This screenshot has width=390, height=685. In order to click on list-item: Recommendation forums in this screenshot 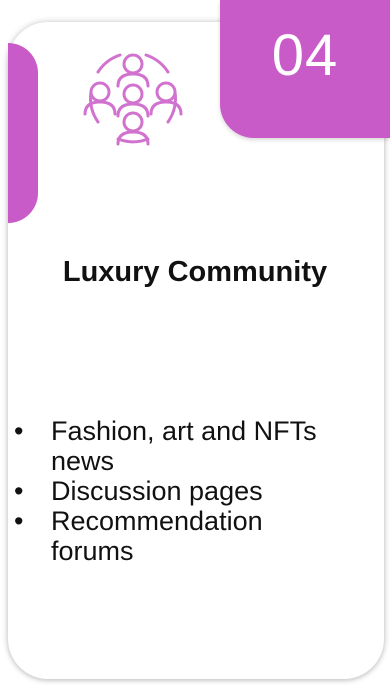, I will do `click(167, 536)`.